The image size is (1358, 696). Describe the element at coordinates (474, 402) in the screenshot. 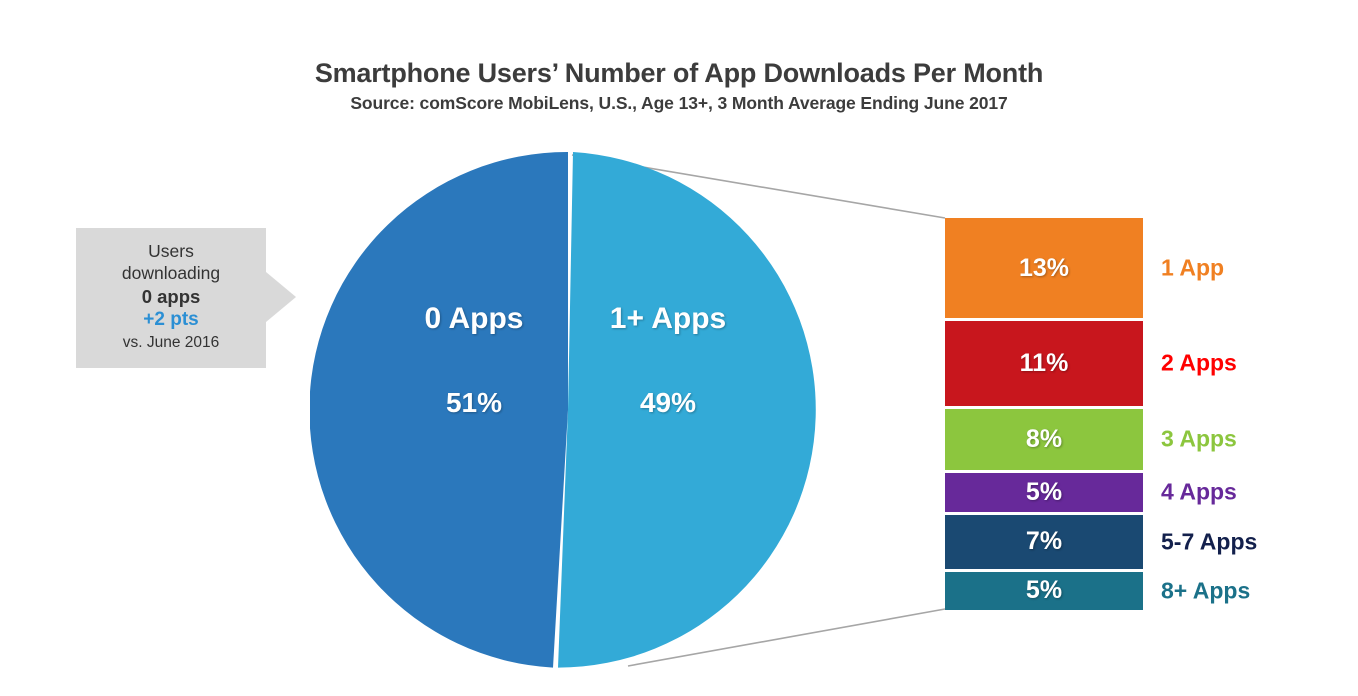

I see `pie-label-0-apps-value: 51%` at that location.